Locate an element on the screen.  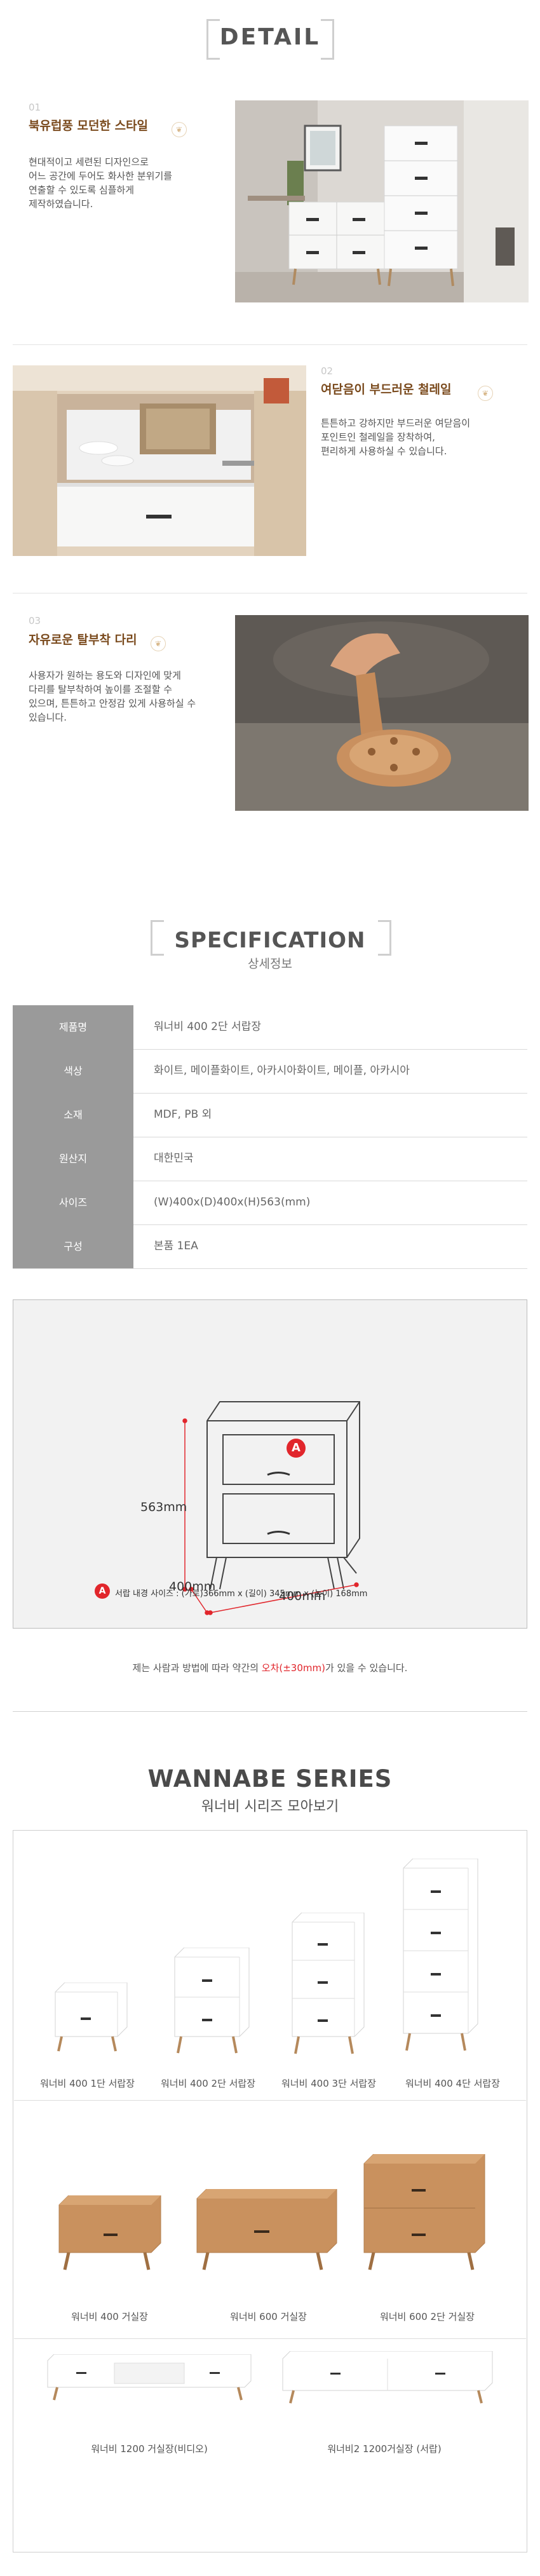
spec-label: 제품명 is located at coordinates (73, 1027).